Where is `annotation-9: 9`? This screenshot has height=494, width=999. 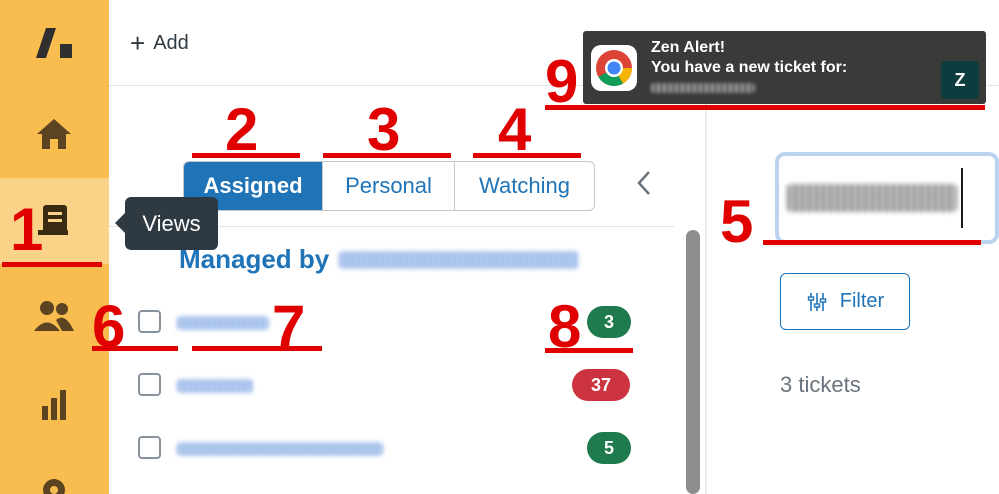 annotation-9: 9 is located at coordinates (562, 81).